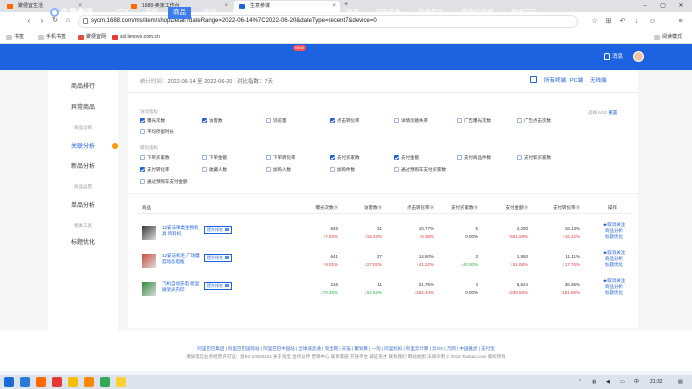 This screenshot has height=389, width=692. Describe the element at coordinates (9, 382) in the screenshot. I see `start-icon` at that location.